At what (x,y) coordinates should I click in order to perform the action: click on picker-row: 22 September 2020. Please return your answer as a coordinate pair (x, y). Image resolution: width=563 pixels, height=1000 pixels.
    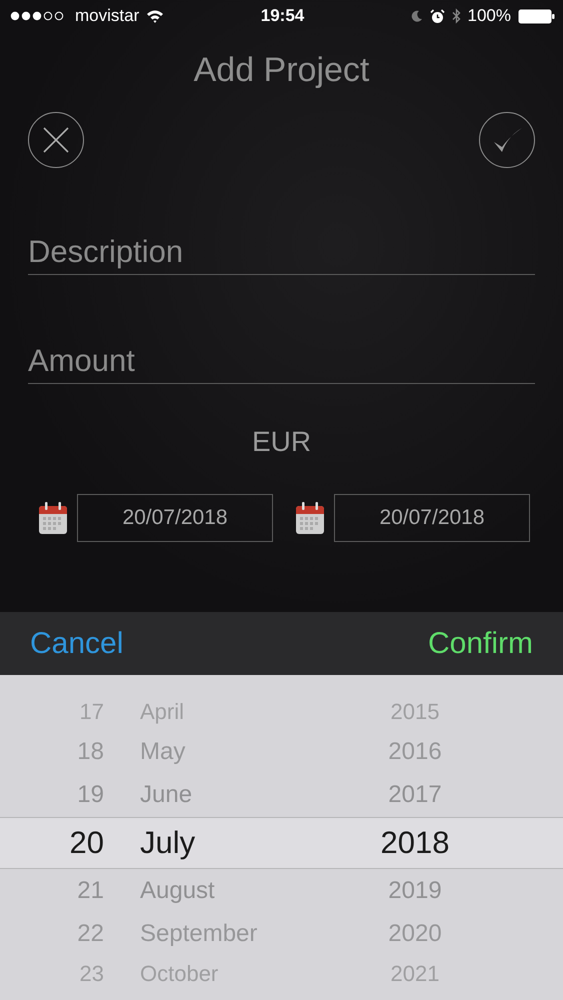
    Looking at the image, I should click on (281, 934).